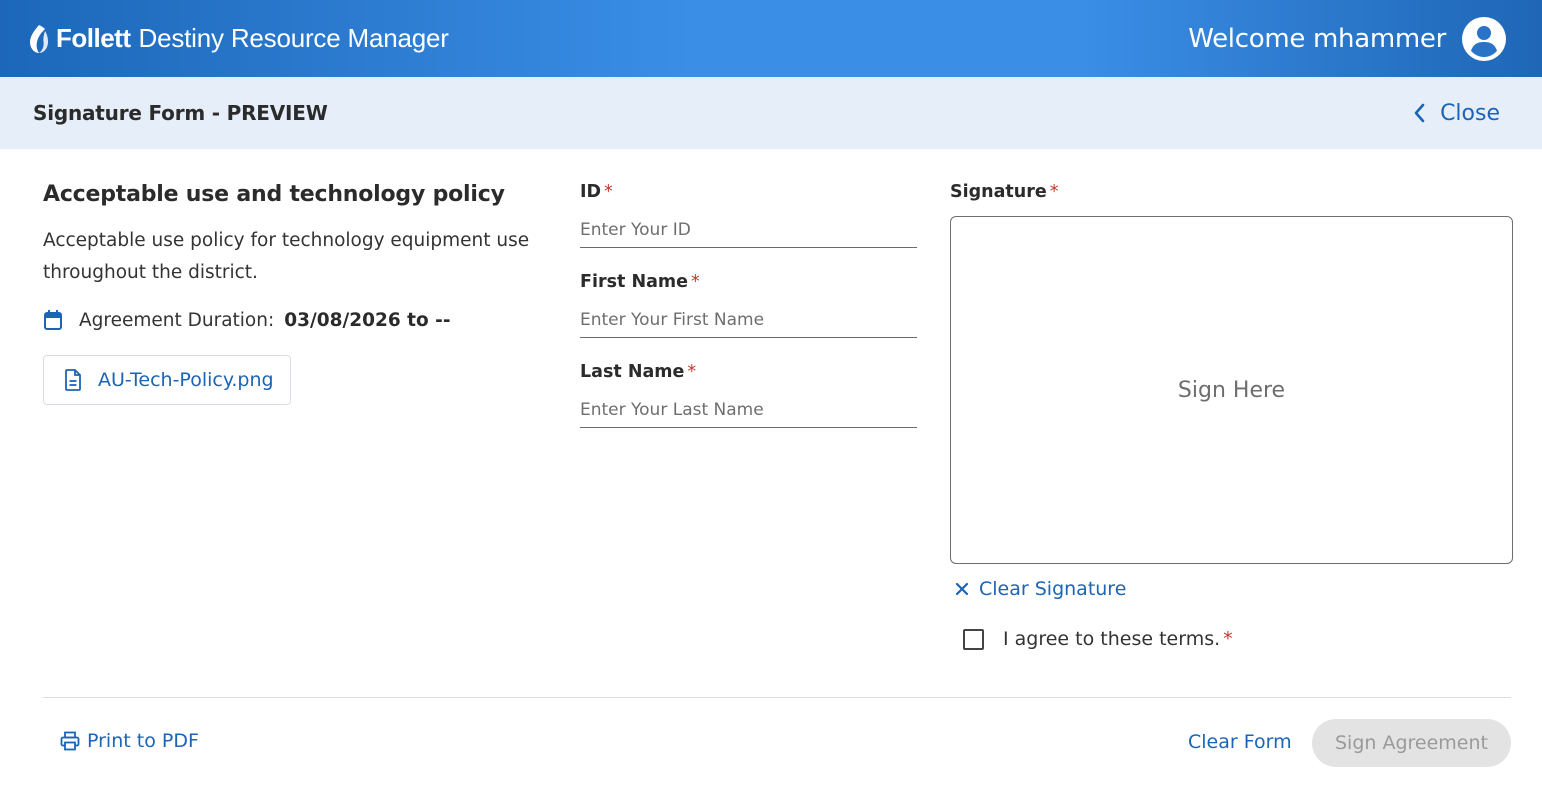  I want to click on signature-label-text: Signature, so click(998, 192).